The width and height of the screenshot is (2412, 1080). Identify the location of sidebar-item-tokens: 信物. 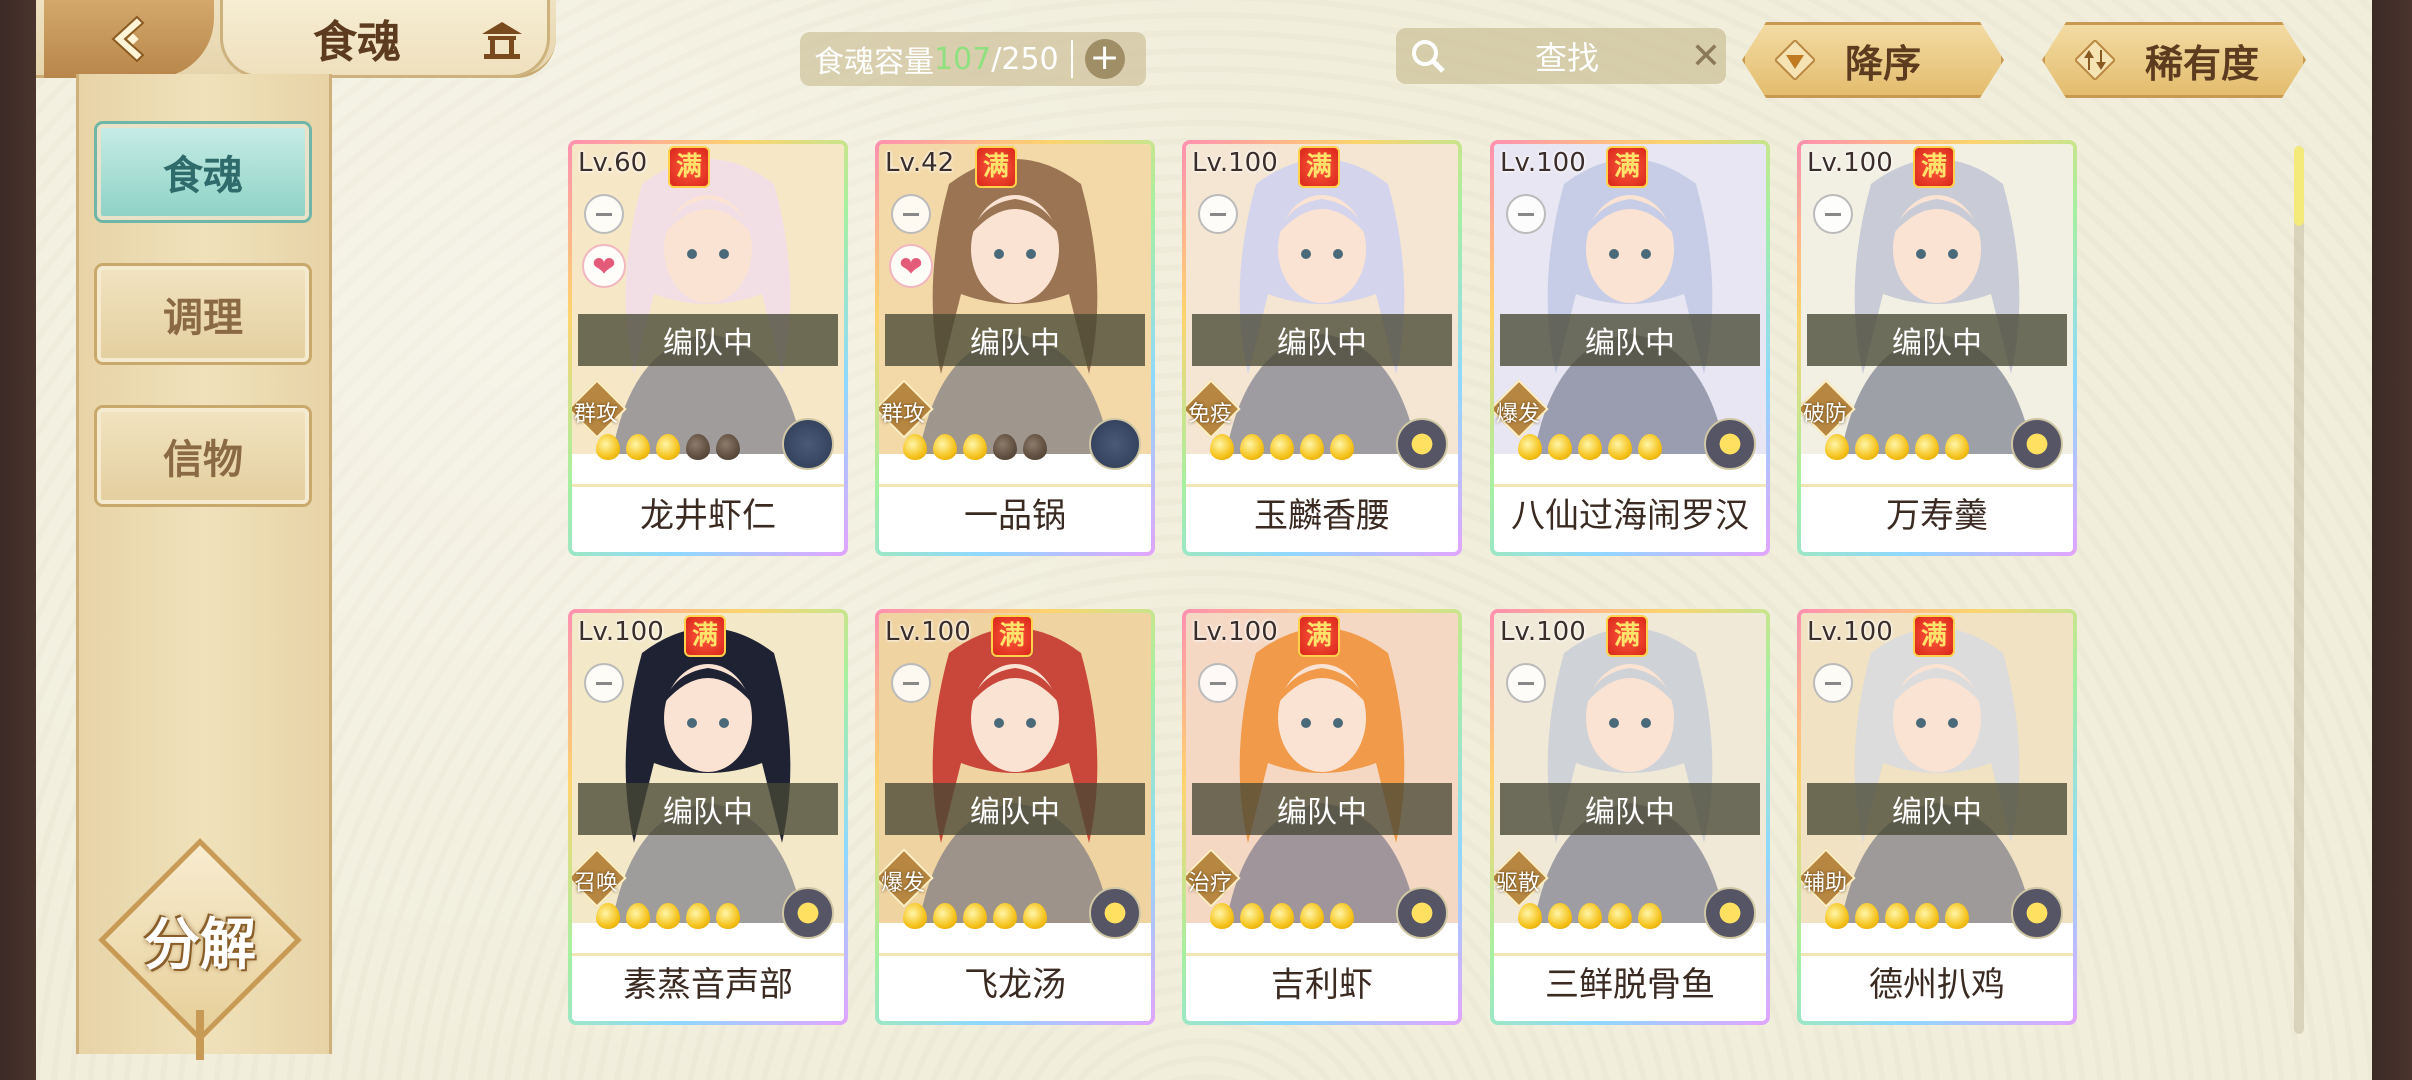
(203, 456).